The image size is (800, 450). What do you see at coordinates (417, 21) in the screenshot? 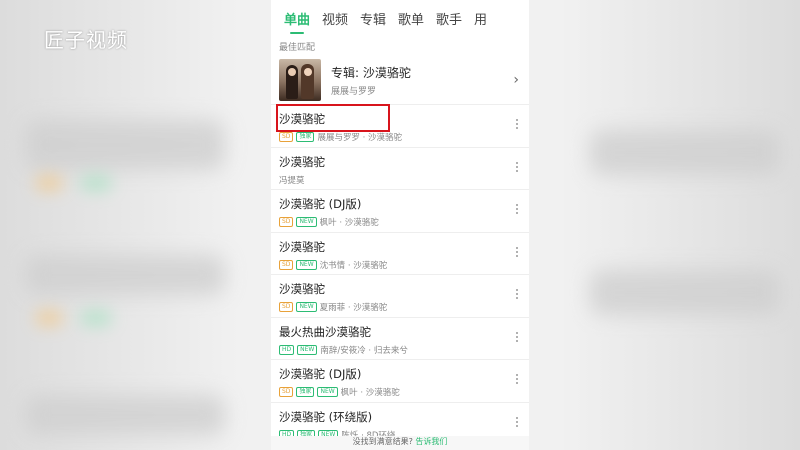
I see `tab-playlists: 歌单` at bounding box center [417, 21].